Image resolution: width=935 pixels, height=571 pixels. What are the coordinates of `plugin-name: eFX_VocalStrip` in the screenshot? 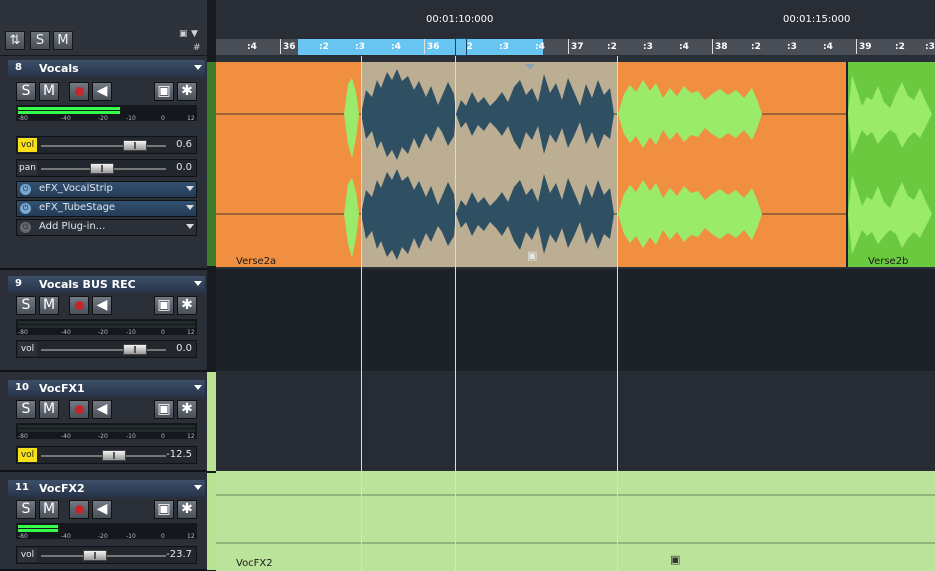 It's located at (76, 188).